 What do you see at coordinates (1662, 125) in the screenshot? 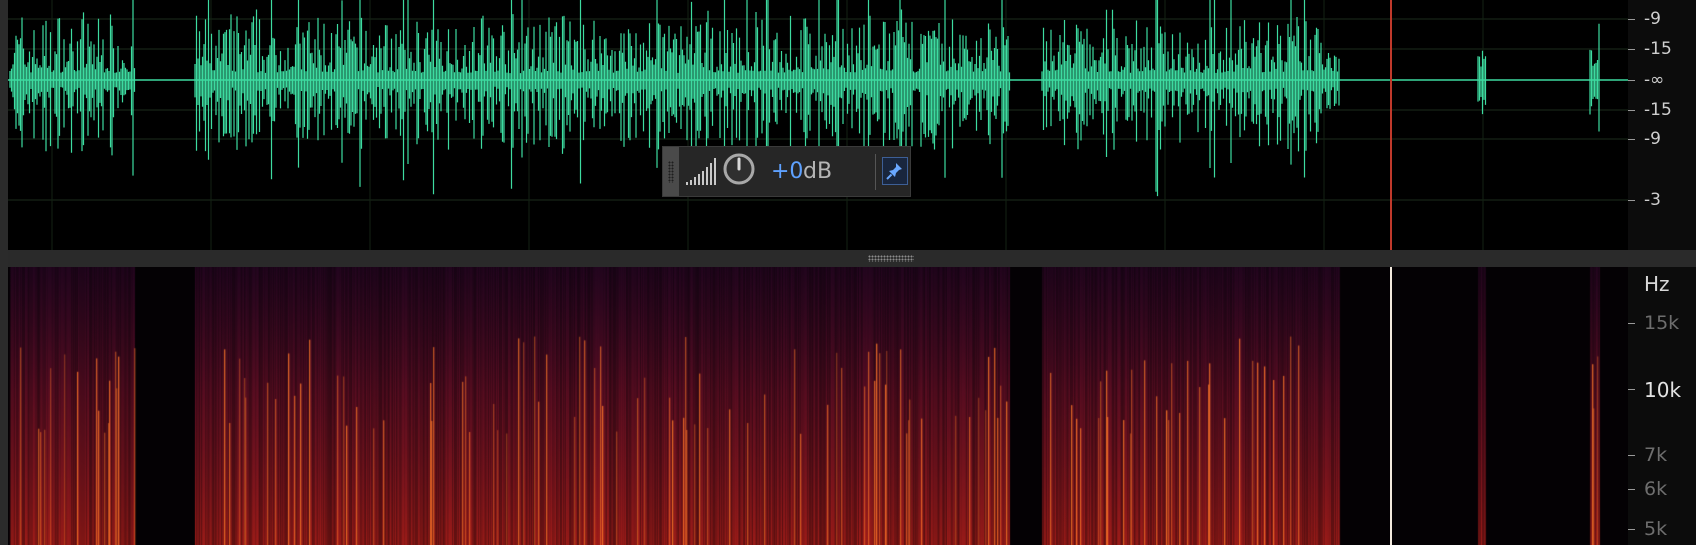
I see `db-ruler: -9 -15 -∞ -15 -9 -3` at bounding box center [1662, 125].